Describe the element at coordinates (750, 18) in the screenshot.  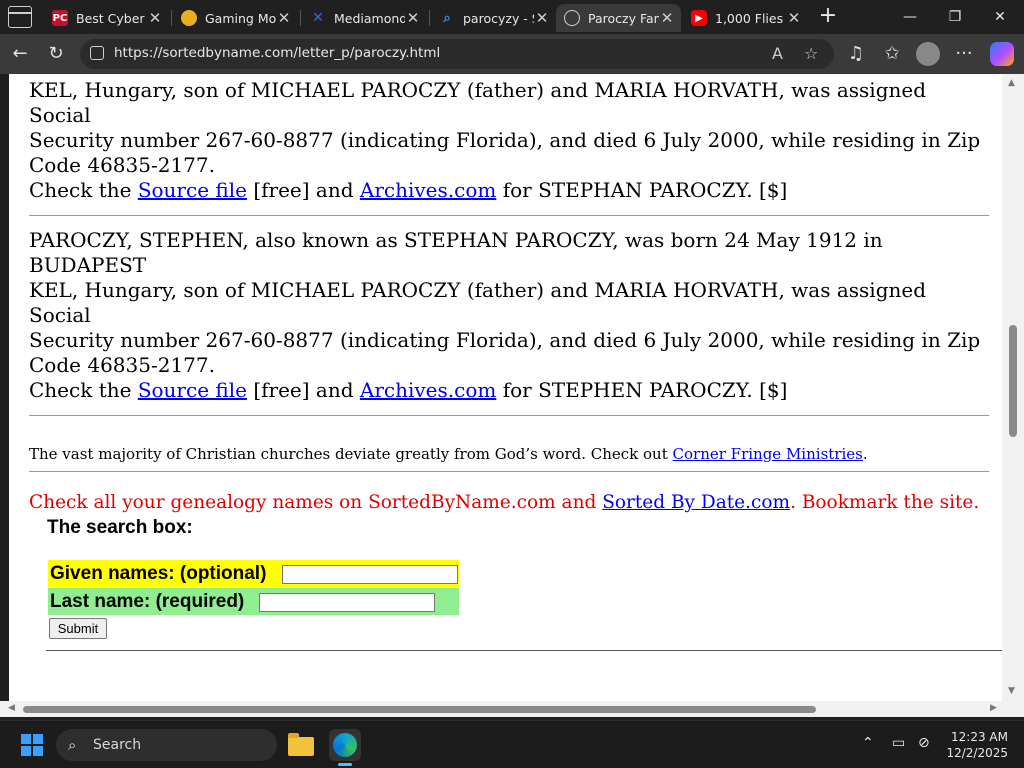
I see `tab-title: 1,000 Flies v` at that location.